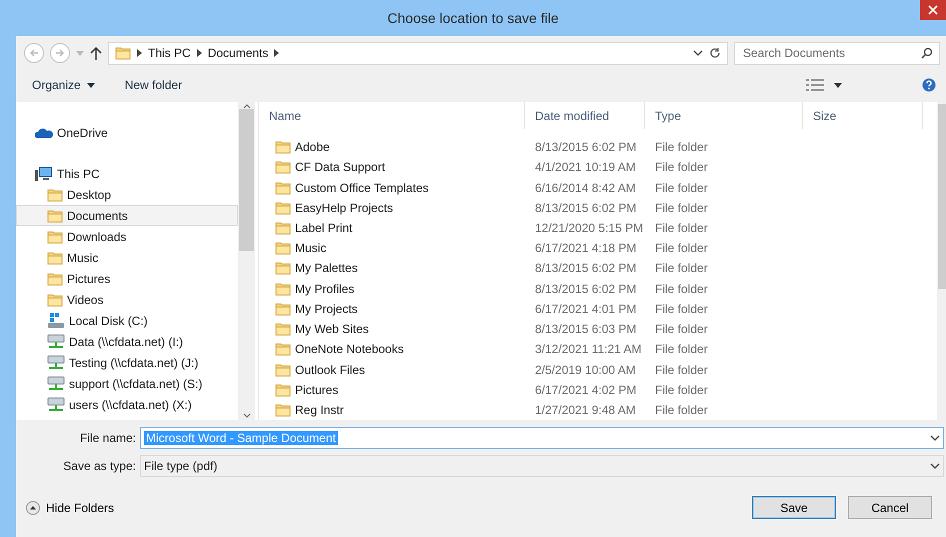 The image size is (946, 537). What do you see at coordinates (542, 466) in the screenshot?
I see `save-as-type-dropdown: File type (pdf)` at bounding box center [542, 466].